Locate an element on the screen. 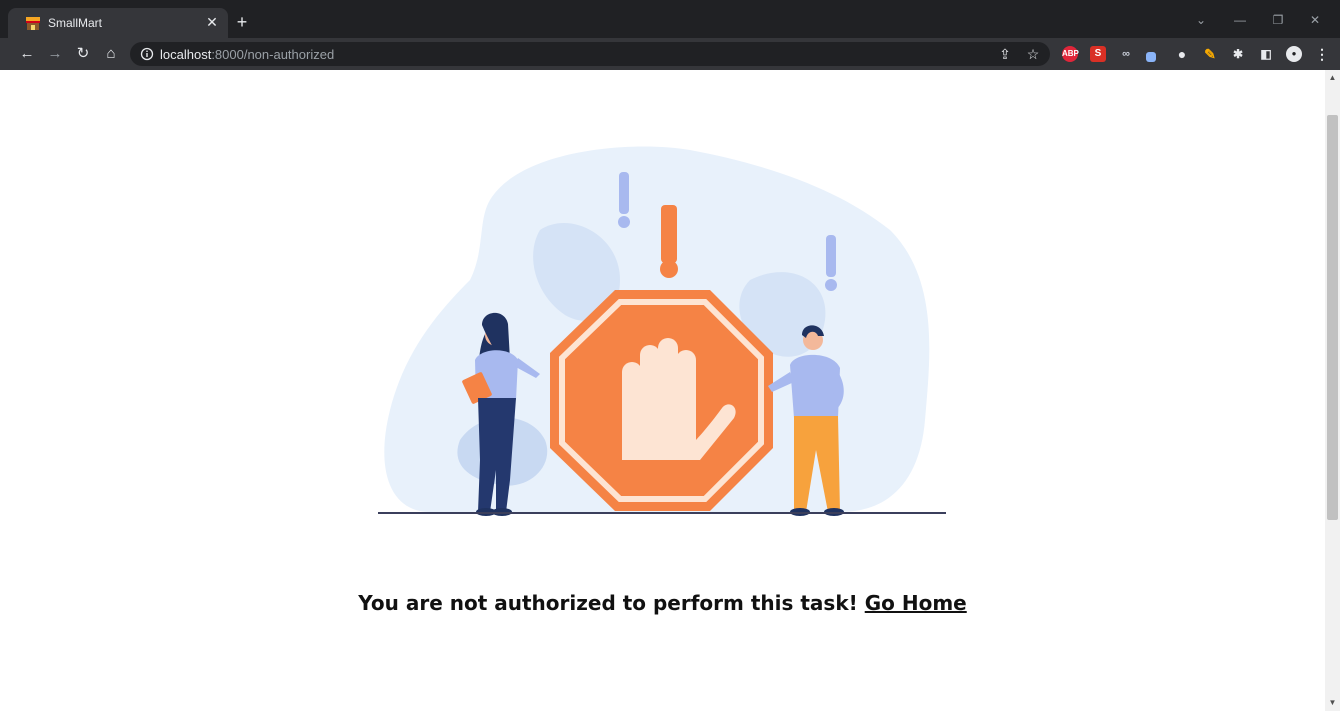  browser-tab: SmallMart ✕ is located at coordinates (118, 23).